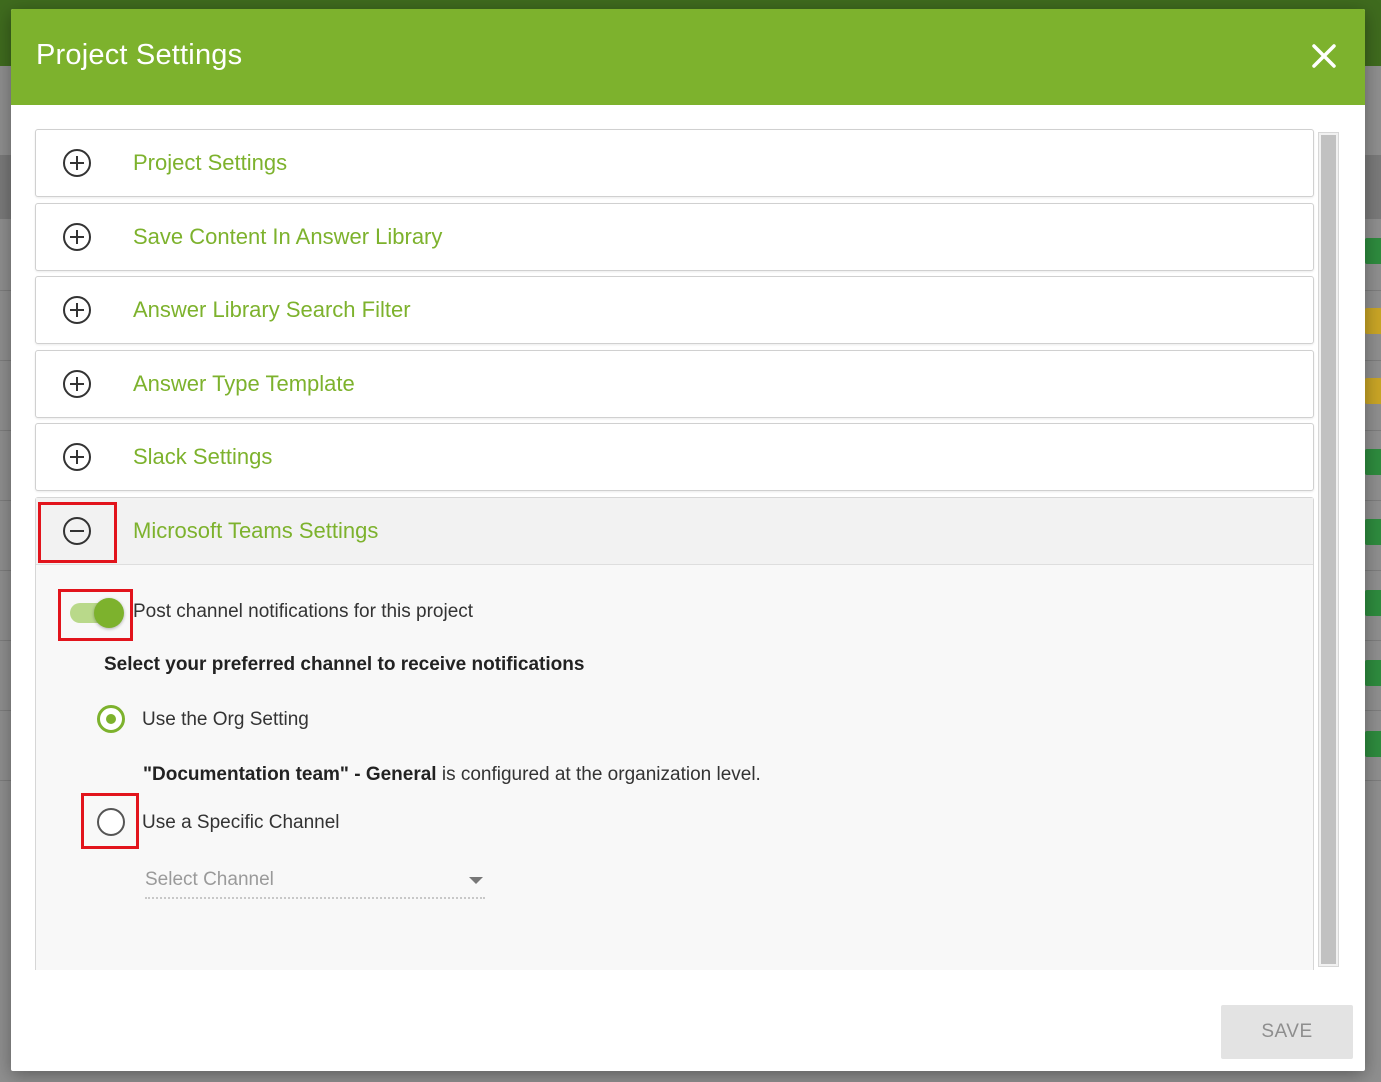 This screenshot has width=1381, height=1082. Describe the element at coordinates (288, 236) in the screenshot. I see `panel-label: Save Content In Answer Library` at that location.